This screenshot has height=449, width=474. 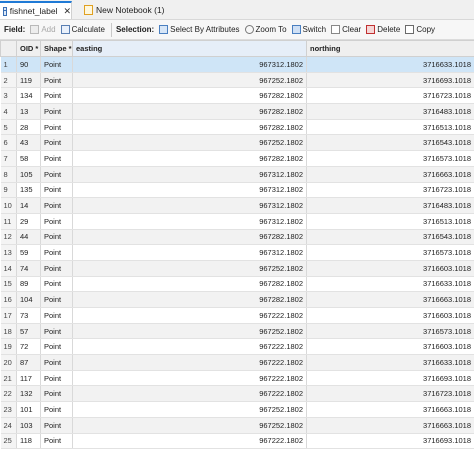 What do you see at coordinates (29, 284) in the screenshot?
I see `oid-cell: 89` at bounding box center [29, 284].